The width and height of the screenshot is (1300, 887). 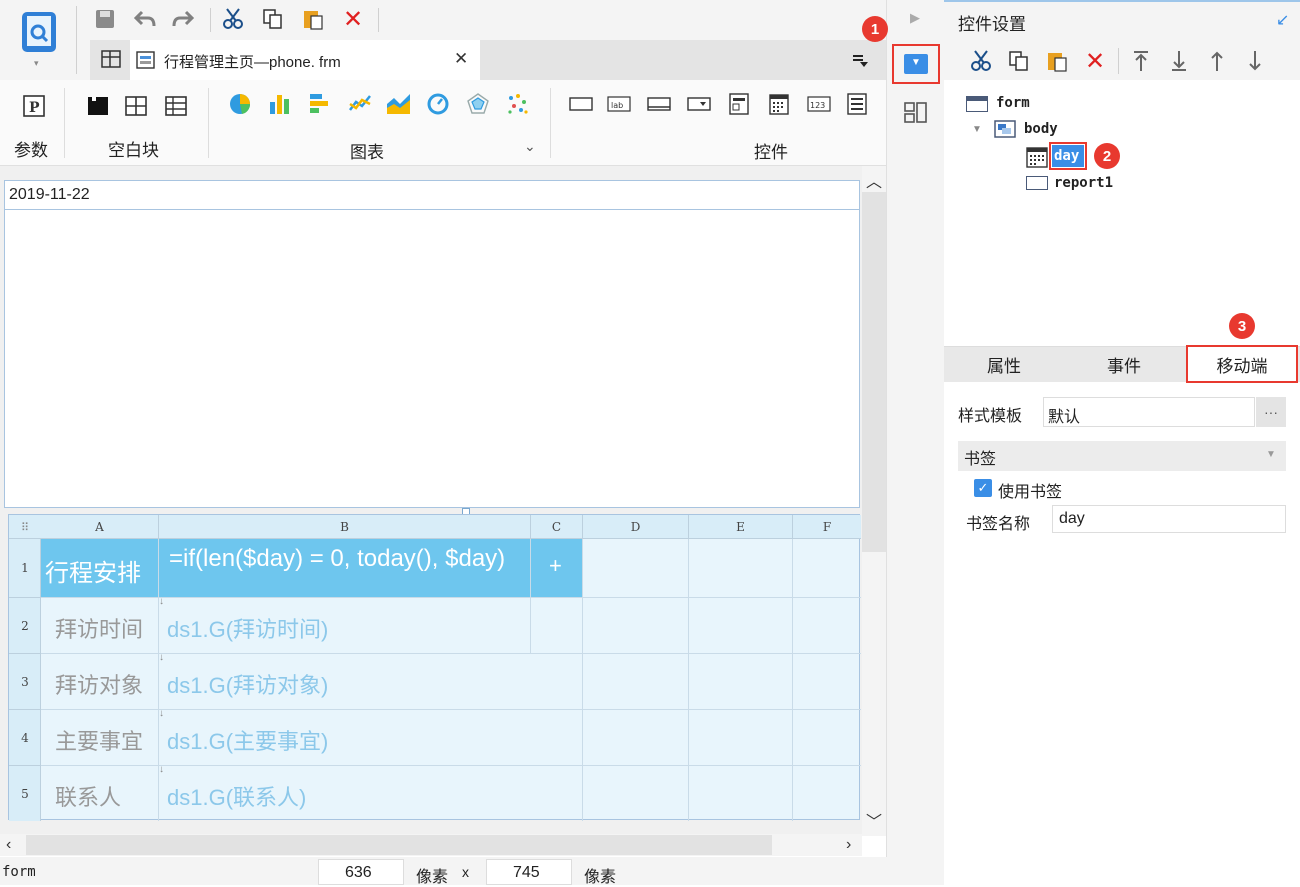 What do you see at coordinates (699, 104) in the screenshot?
I see `dropdown-widget-icon` at bounding box center [699, 104].